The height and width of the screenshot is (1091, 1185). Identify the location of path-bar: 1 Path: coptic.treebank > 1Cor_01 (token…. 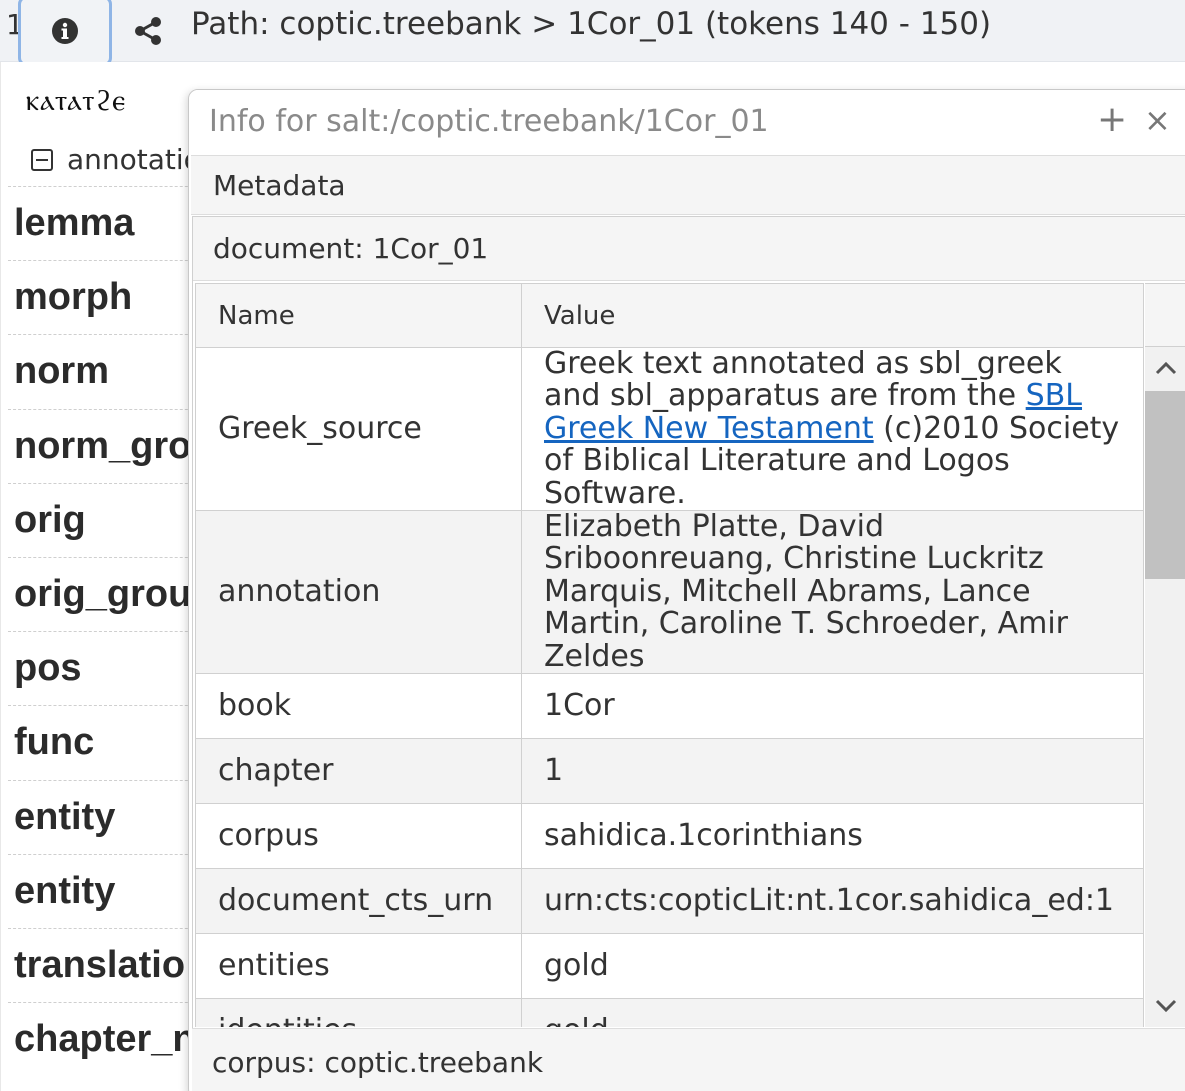
(592, 33).